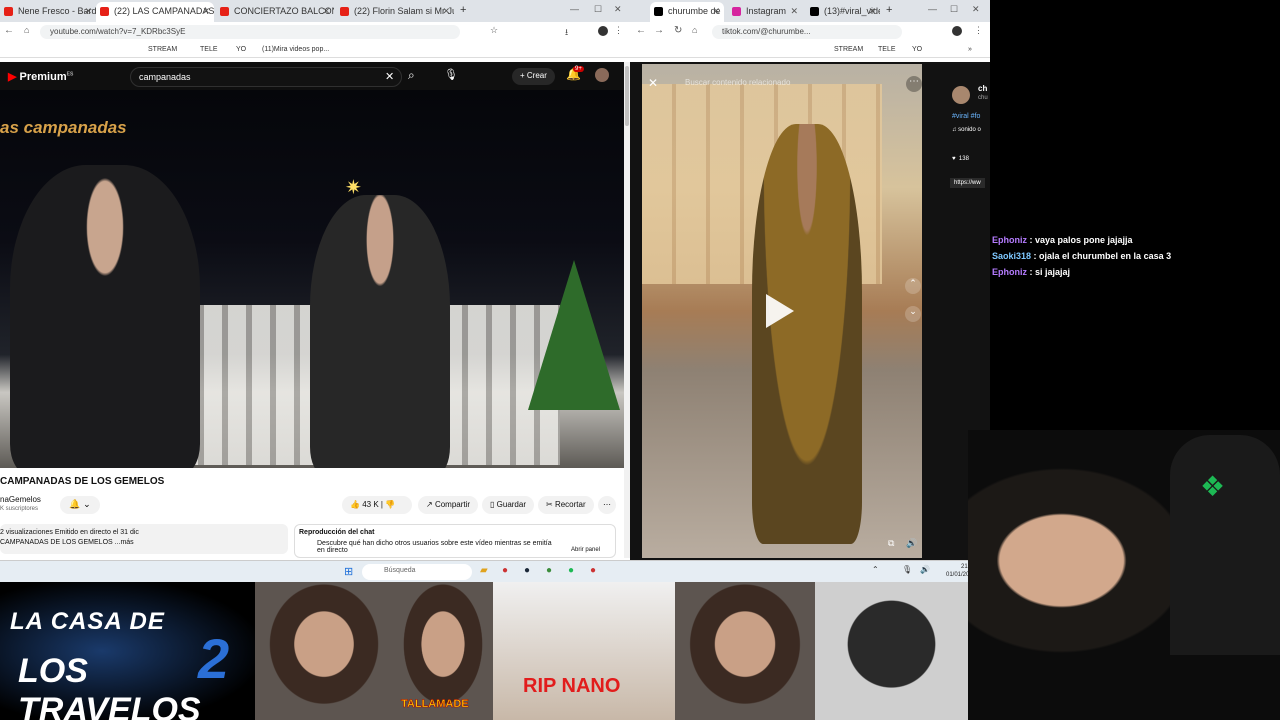 This screenshot has height=720, width=1280. Describe the element at coordinates (571, 570) in the screenshot. I see `spotify-icon: ●` at that location.